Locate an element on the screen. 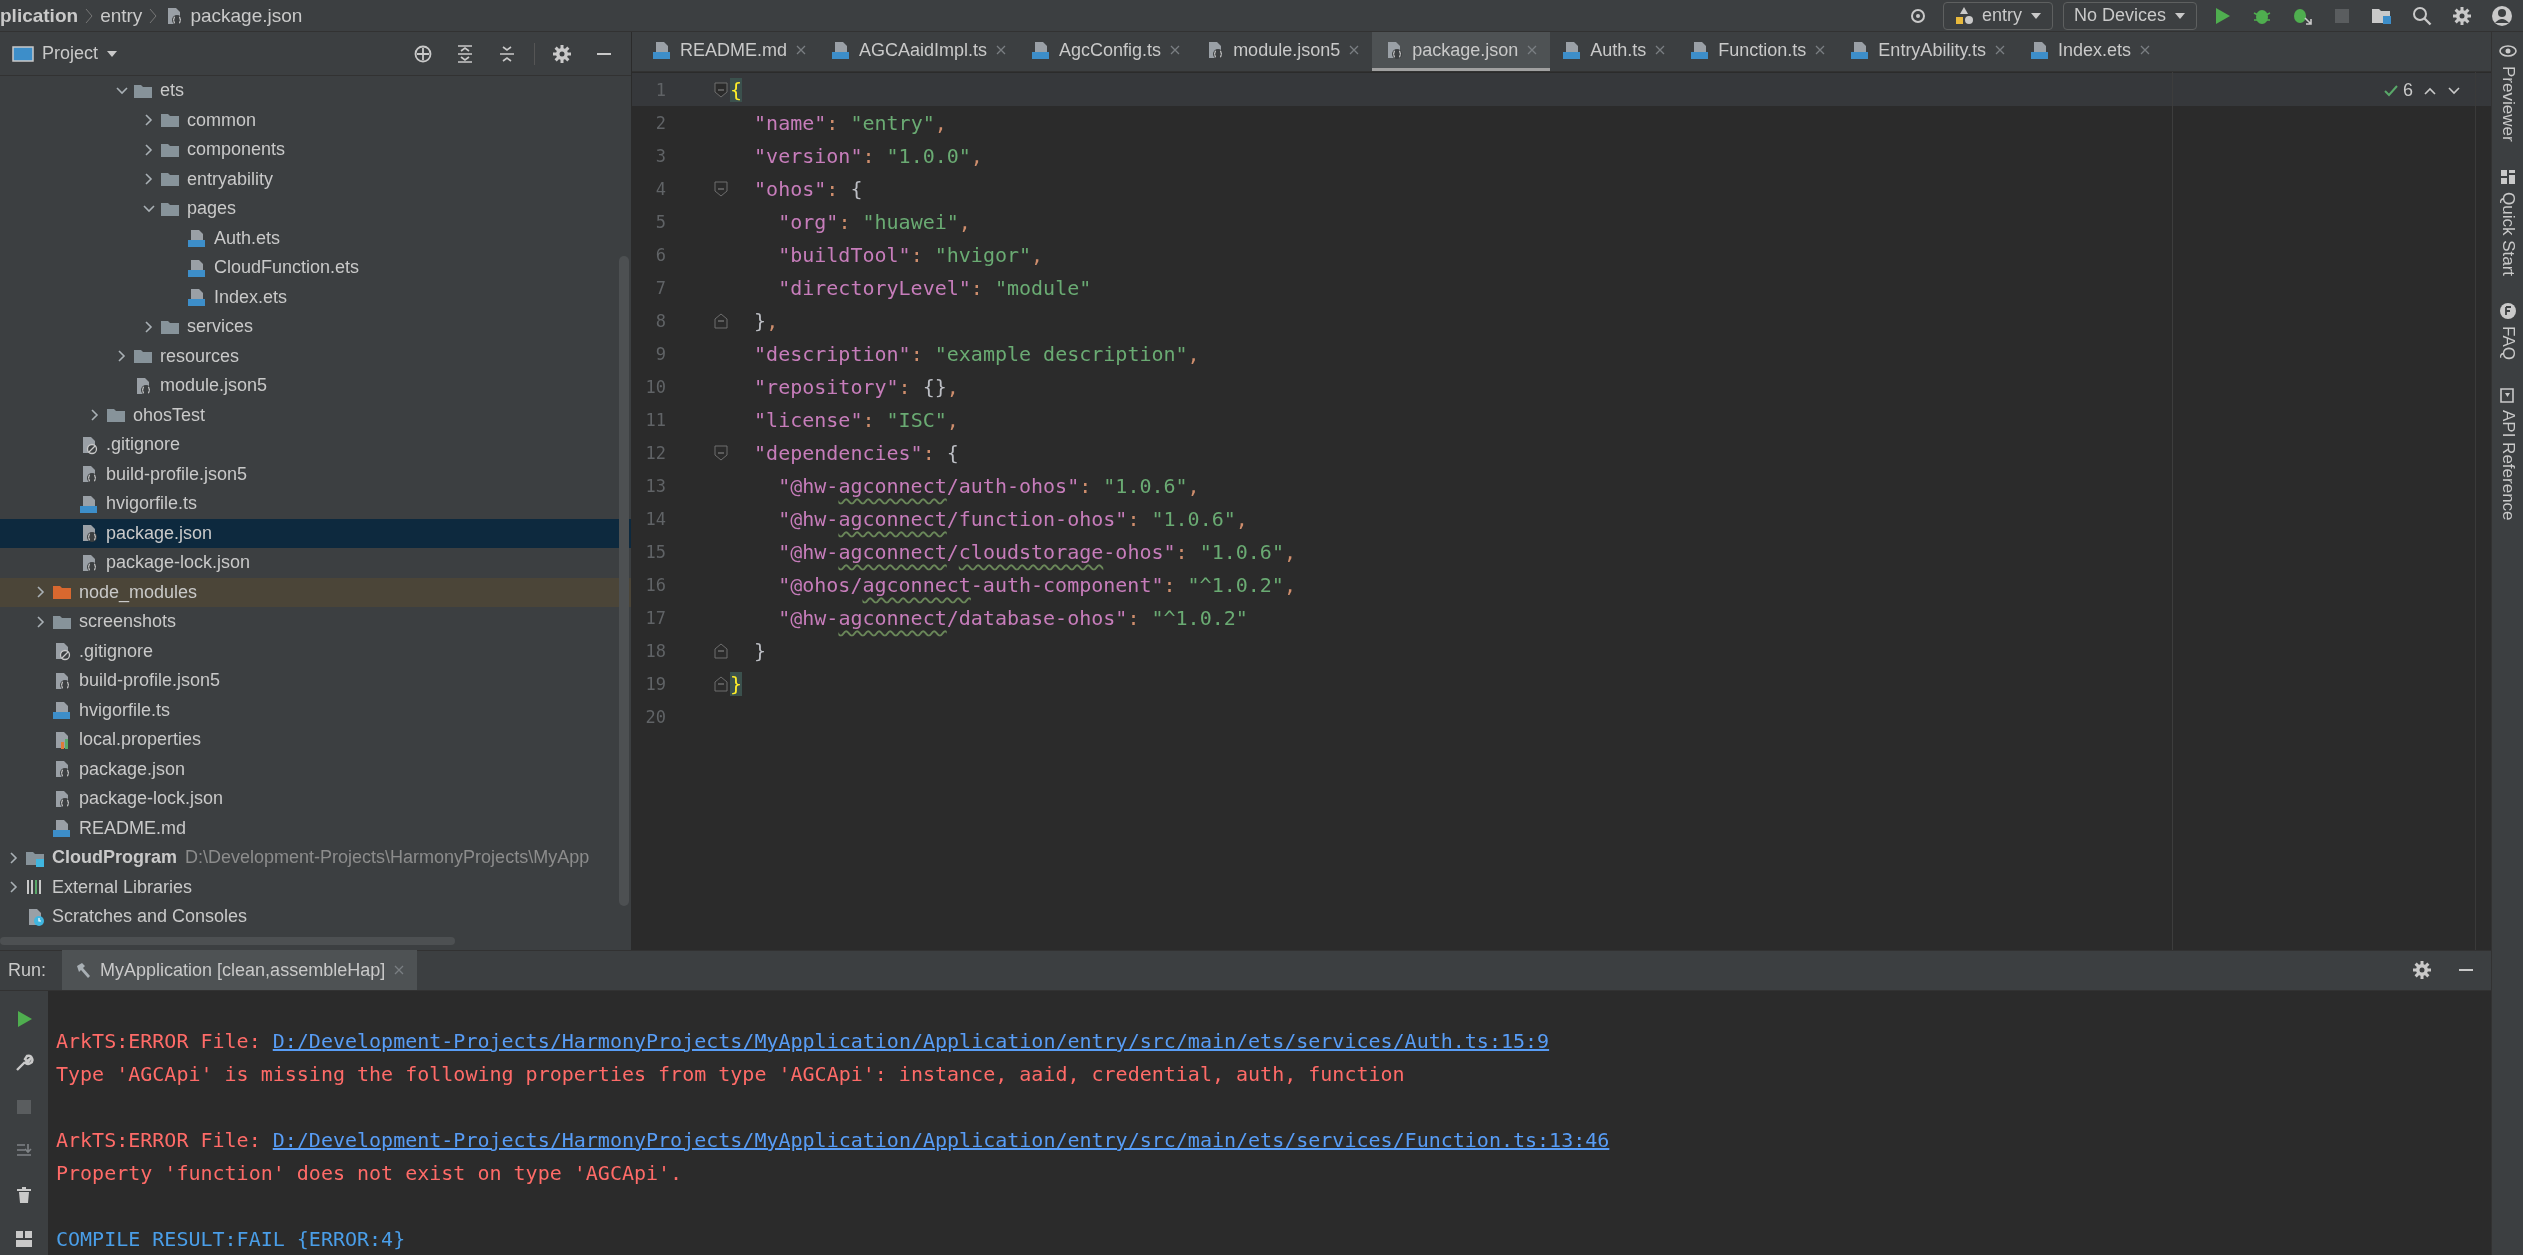 The height and width of the screenshot is (1255, 2523). tree-item: CloudFunction.ets is located at coordinates (315, 268).